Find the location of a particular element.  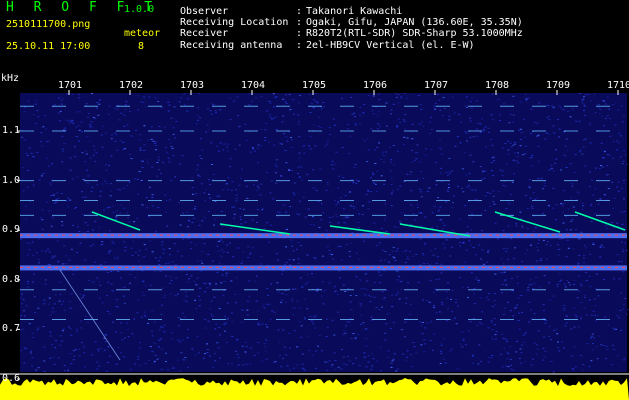

time-tick-label: 1708 is located at coordinates (497, 85).